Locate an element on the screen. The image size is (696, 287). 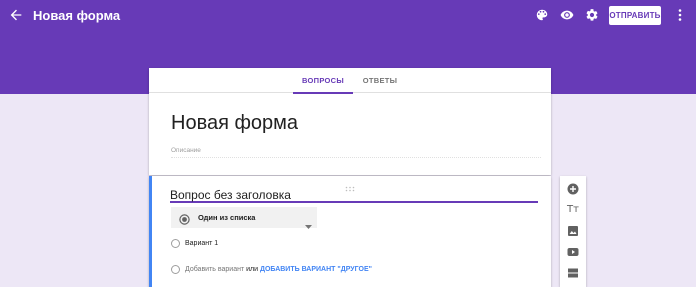
gear-icon is located at coordinates (592, 15).